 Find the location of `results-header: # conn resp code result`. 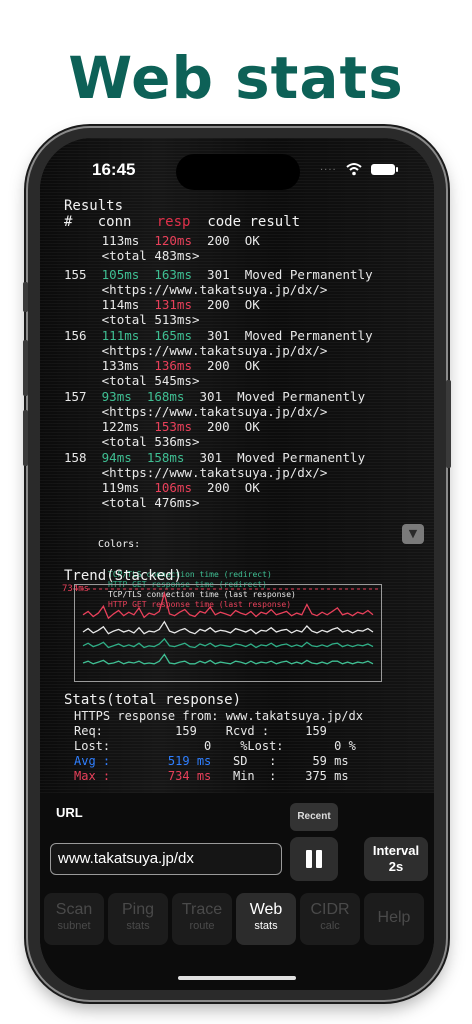

results-header: # conn resp code result is located at coordinates (182, 222).